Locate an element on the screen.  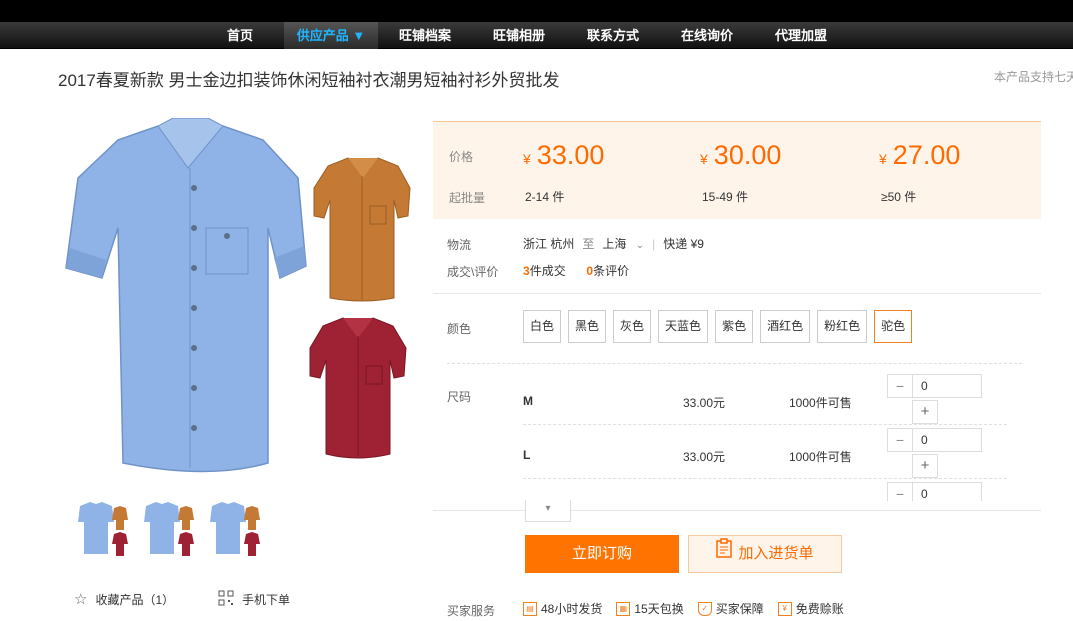
main-nav: 首页 供应产品 ▼ 旺铺档案 旺铺相册 联系方式 在线询价 代理加盟 is located at coordinates (536, 35).